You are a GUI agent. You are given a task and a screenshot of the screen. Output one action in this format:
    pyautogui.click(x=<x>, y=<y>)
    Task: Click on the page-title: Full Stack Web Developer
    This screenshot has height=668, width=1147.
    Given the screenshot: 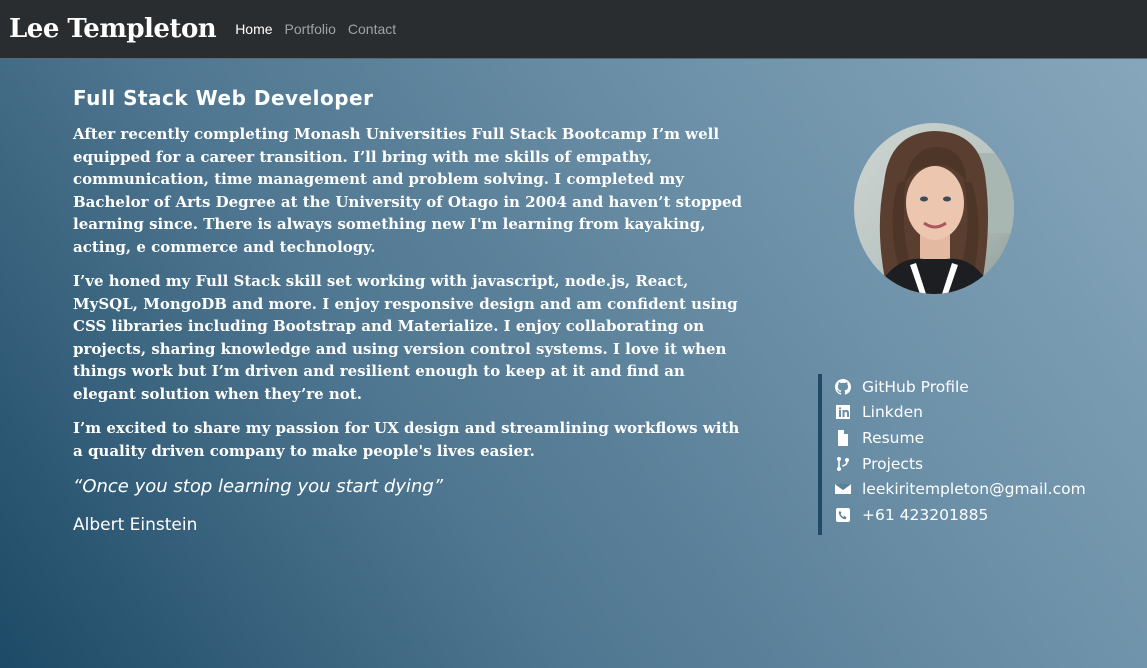 What is the action you would take?
    pyautogui.click(x=223, y=98)
    